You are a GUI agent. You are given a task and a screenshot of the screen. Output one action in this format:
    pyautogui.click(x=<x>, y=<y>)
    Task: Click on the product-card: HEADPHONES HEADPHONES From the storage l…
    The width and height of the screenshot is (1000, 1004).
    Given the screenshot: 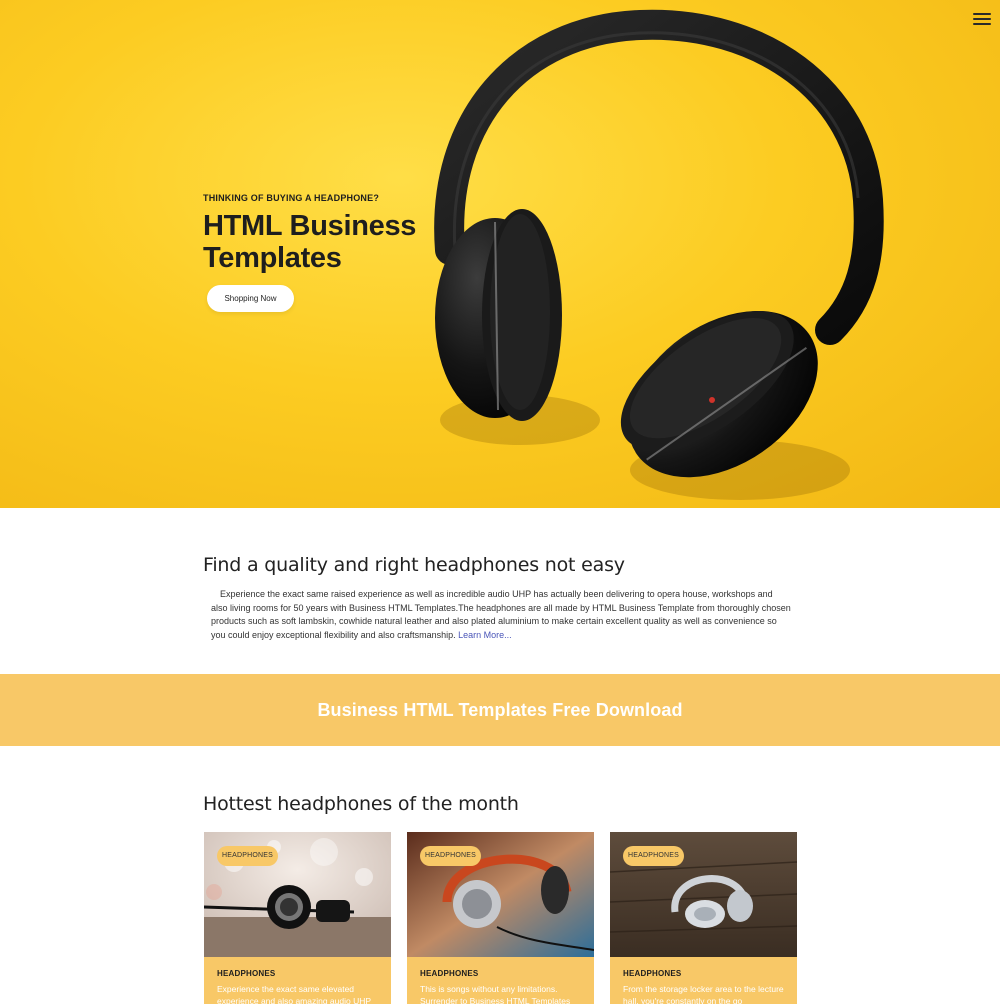 What is the action you would take?
    pyautogui.click(x=703, y=918)
    